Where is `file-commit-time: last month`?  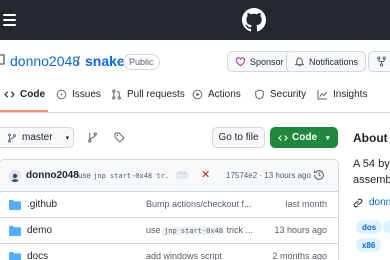 file-commit-time: last month is located at coordinates (306, 204).